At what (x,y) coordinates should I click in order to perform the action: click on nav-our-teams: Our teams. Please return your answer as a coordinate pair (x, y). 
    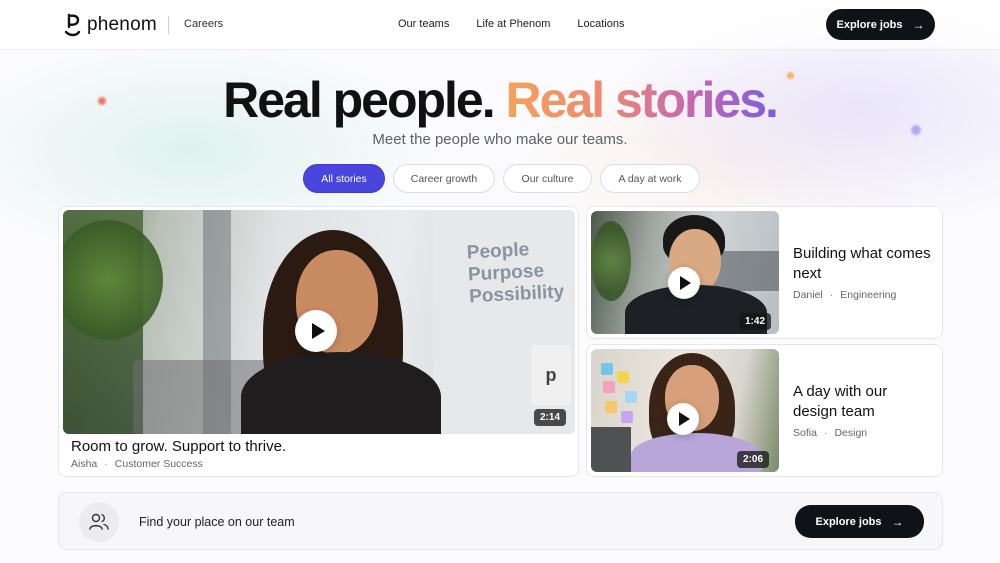
    Looking at the image, I should click on (423, 24).